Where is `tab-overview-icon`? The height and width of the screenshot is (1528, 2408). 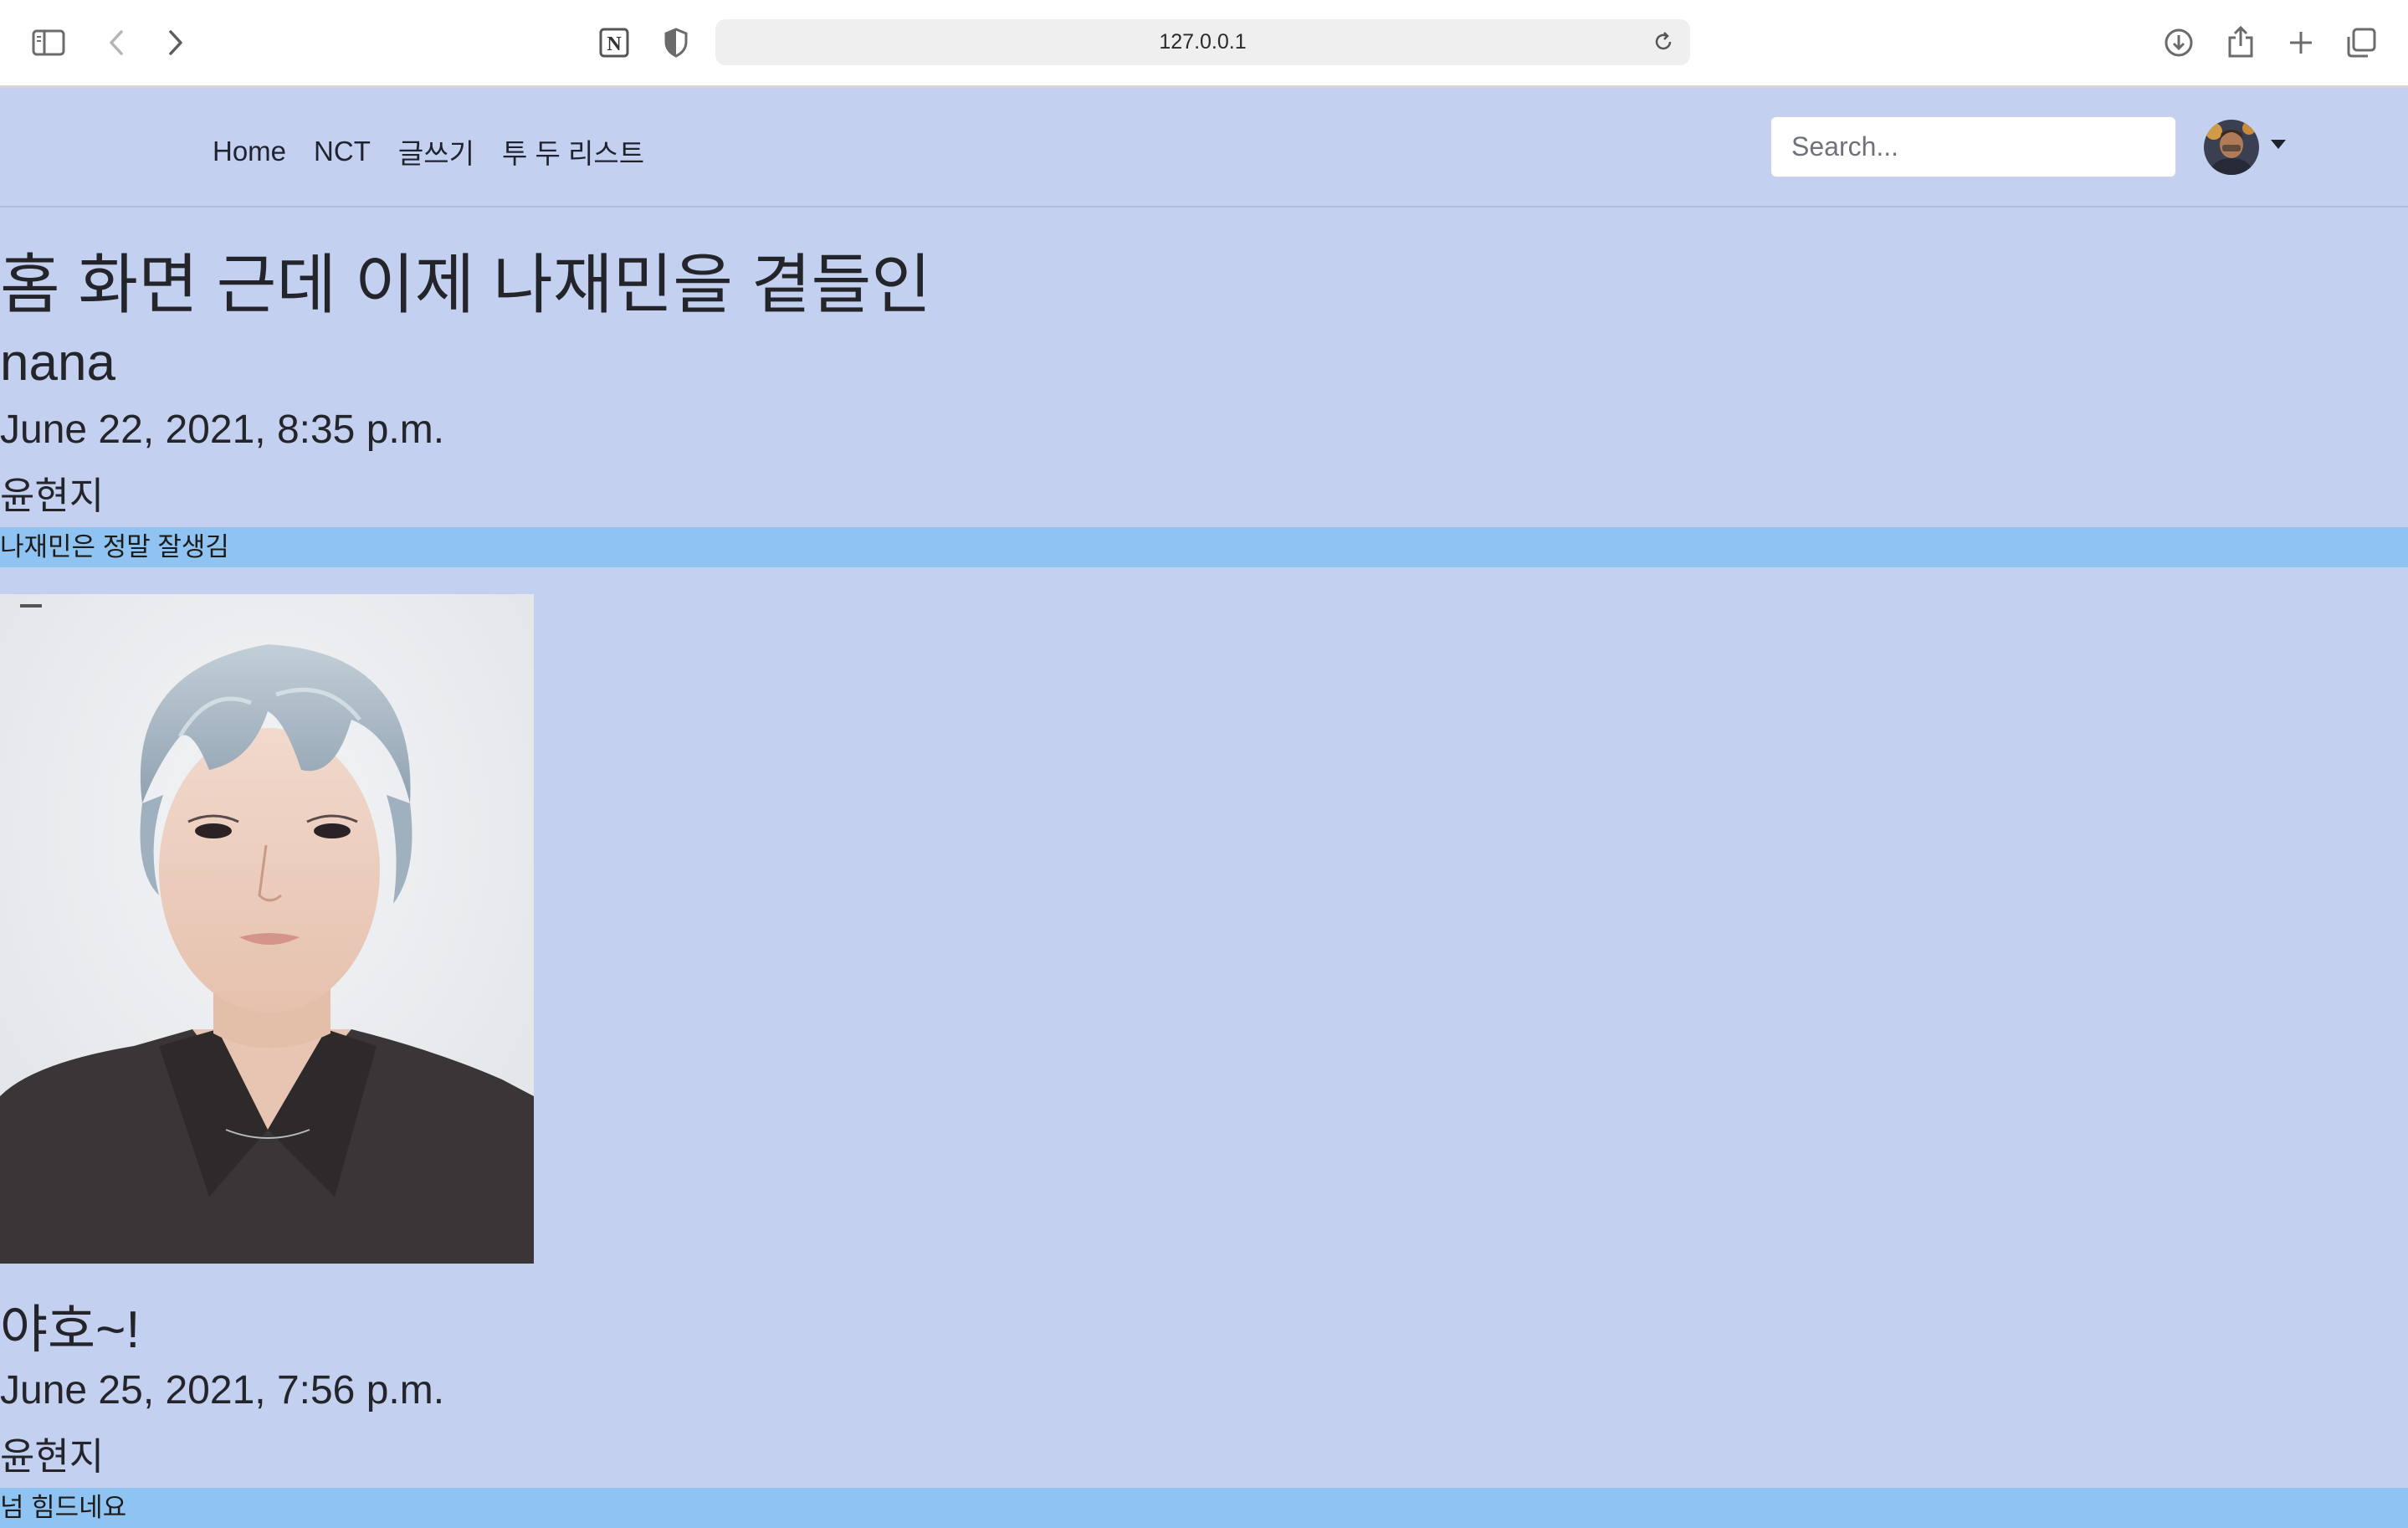 tab-overview-icon is located at coordinates (2361, 42).